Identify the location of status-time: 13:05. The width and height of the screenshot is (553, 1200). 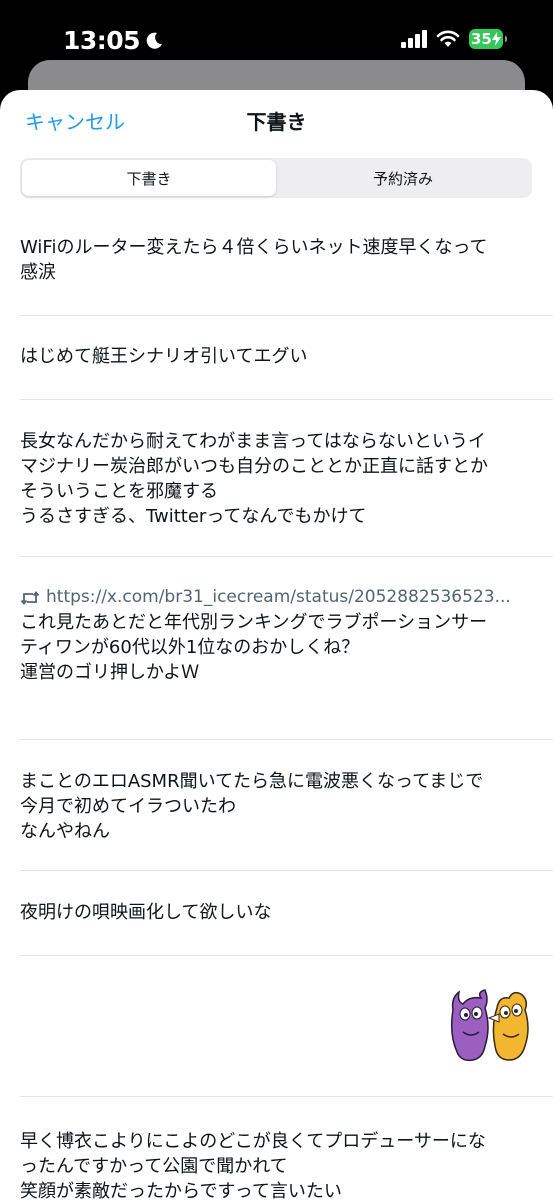
(113, 40).